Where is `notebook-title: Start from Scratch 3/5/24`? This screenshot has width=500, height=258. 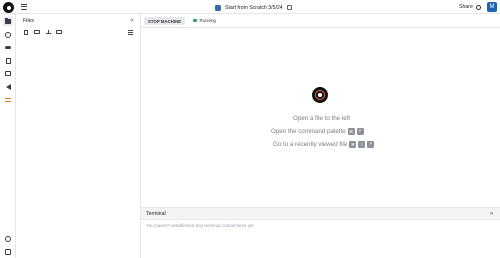
notebook-title: Start from Scratch 3/5/24 is located at coordinates (254, 8).